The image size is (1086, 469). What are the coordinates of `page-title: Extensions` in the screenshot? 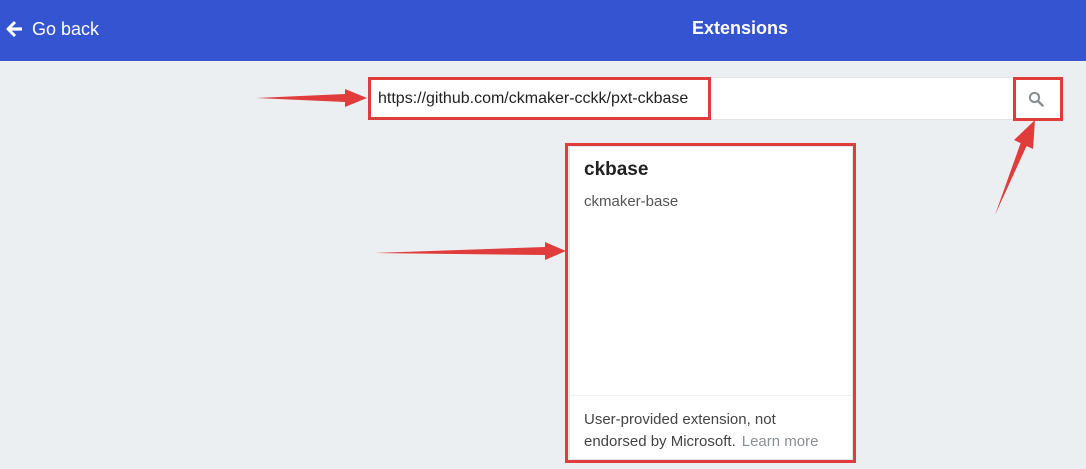 It's located at (740, 28).